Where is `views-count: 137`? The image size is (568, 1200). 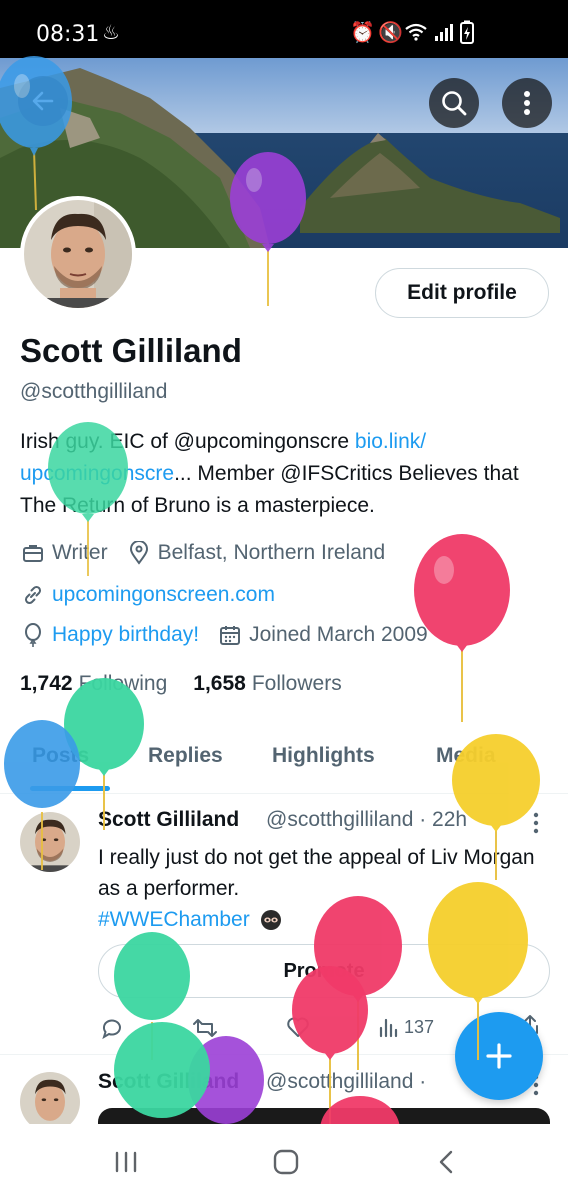 views-count: 137 is located at coordinates (419, 1026).